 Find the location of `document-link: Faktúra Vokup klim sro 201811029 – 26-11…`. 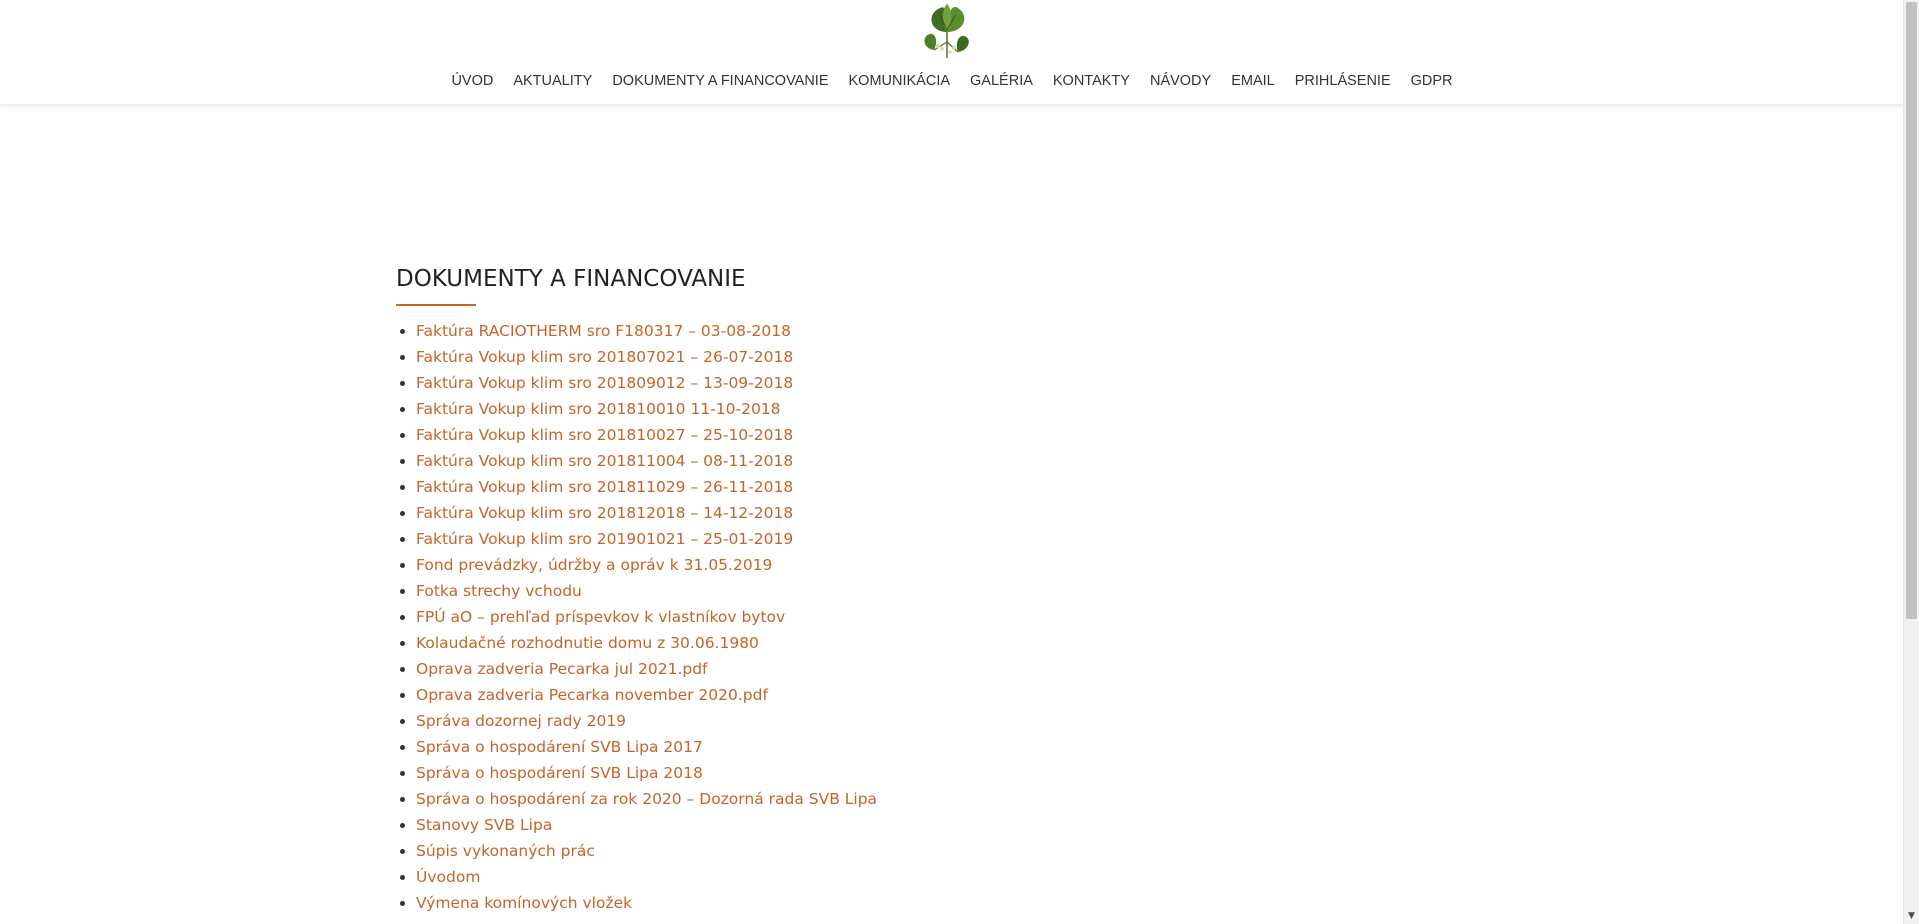

document-link: Faktúra Vokup klim sro 201811029 – 26-11… is located at coordinates (604, 487).